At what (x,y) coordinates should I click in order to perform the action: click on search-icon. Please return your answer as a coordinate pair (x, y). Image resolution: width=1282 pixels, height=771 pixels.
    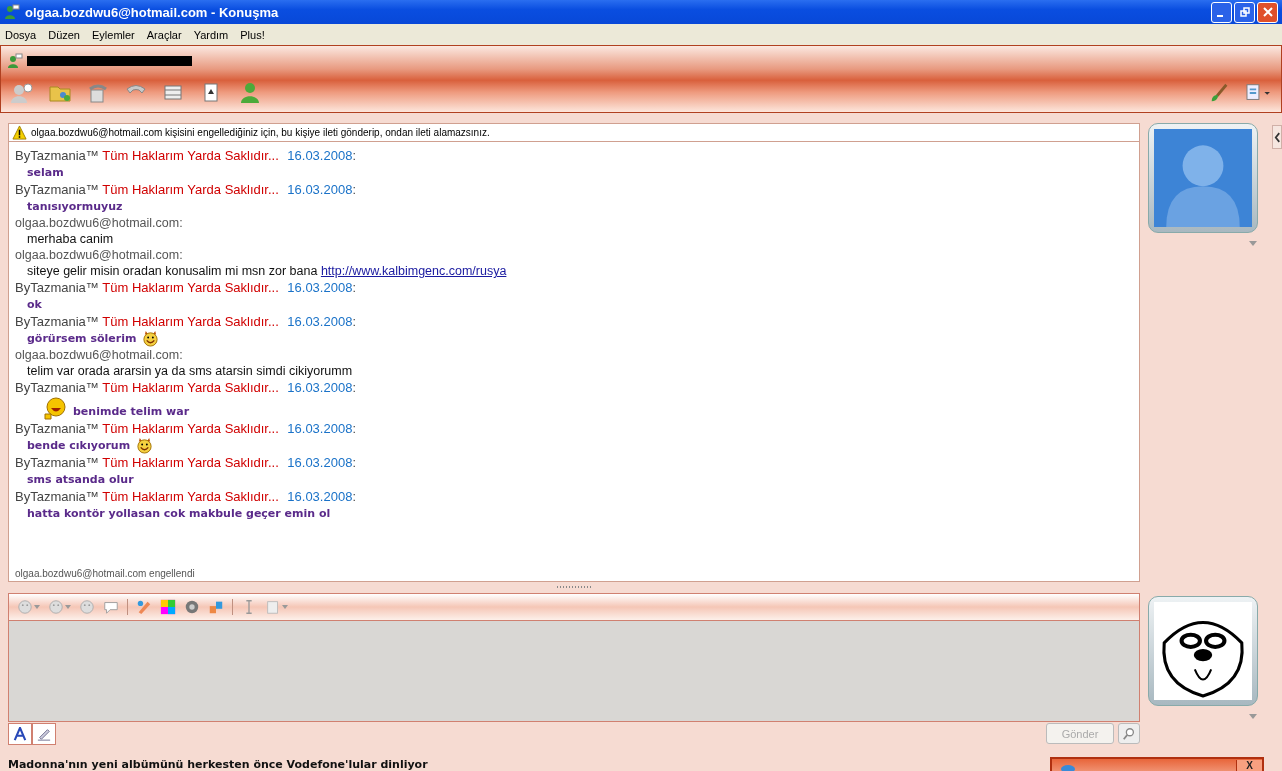
    Looking at the image, I should click on (1129, 733).